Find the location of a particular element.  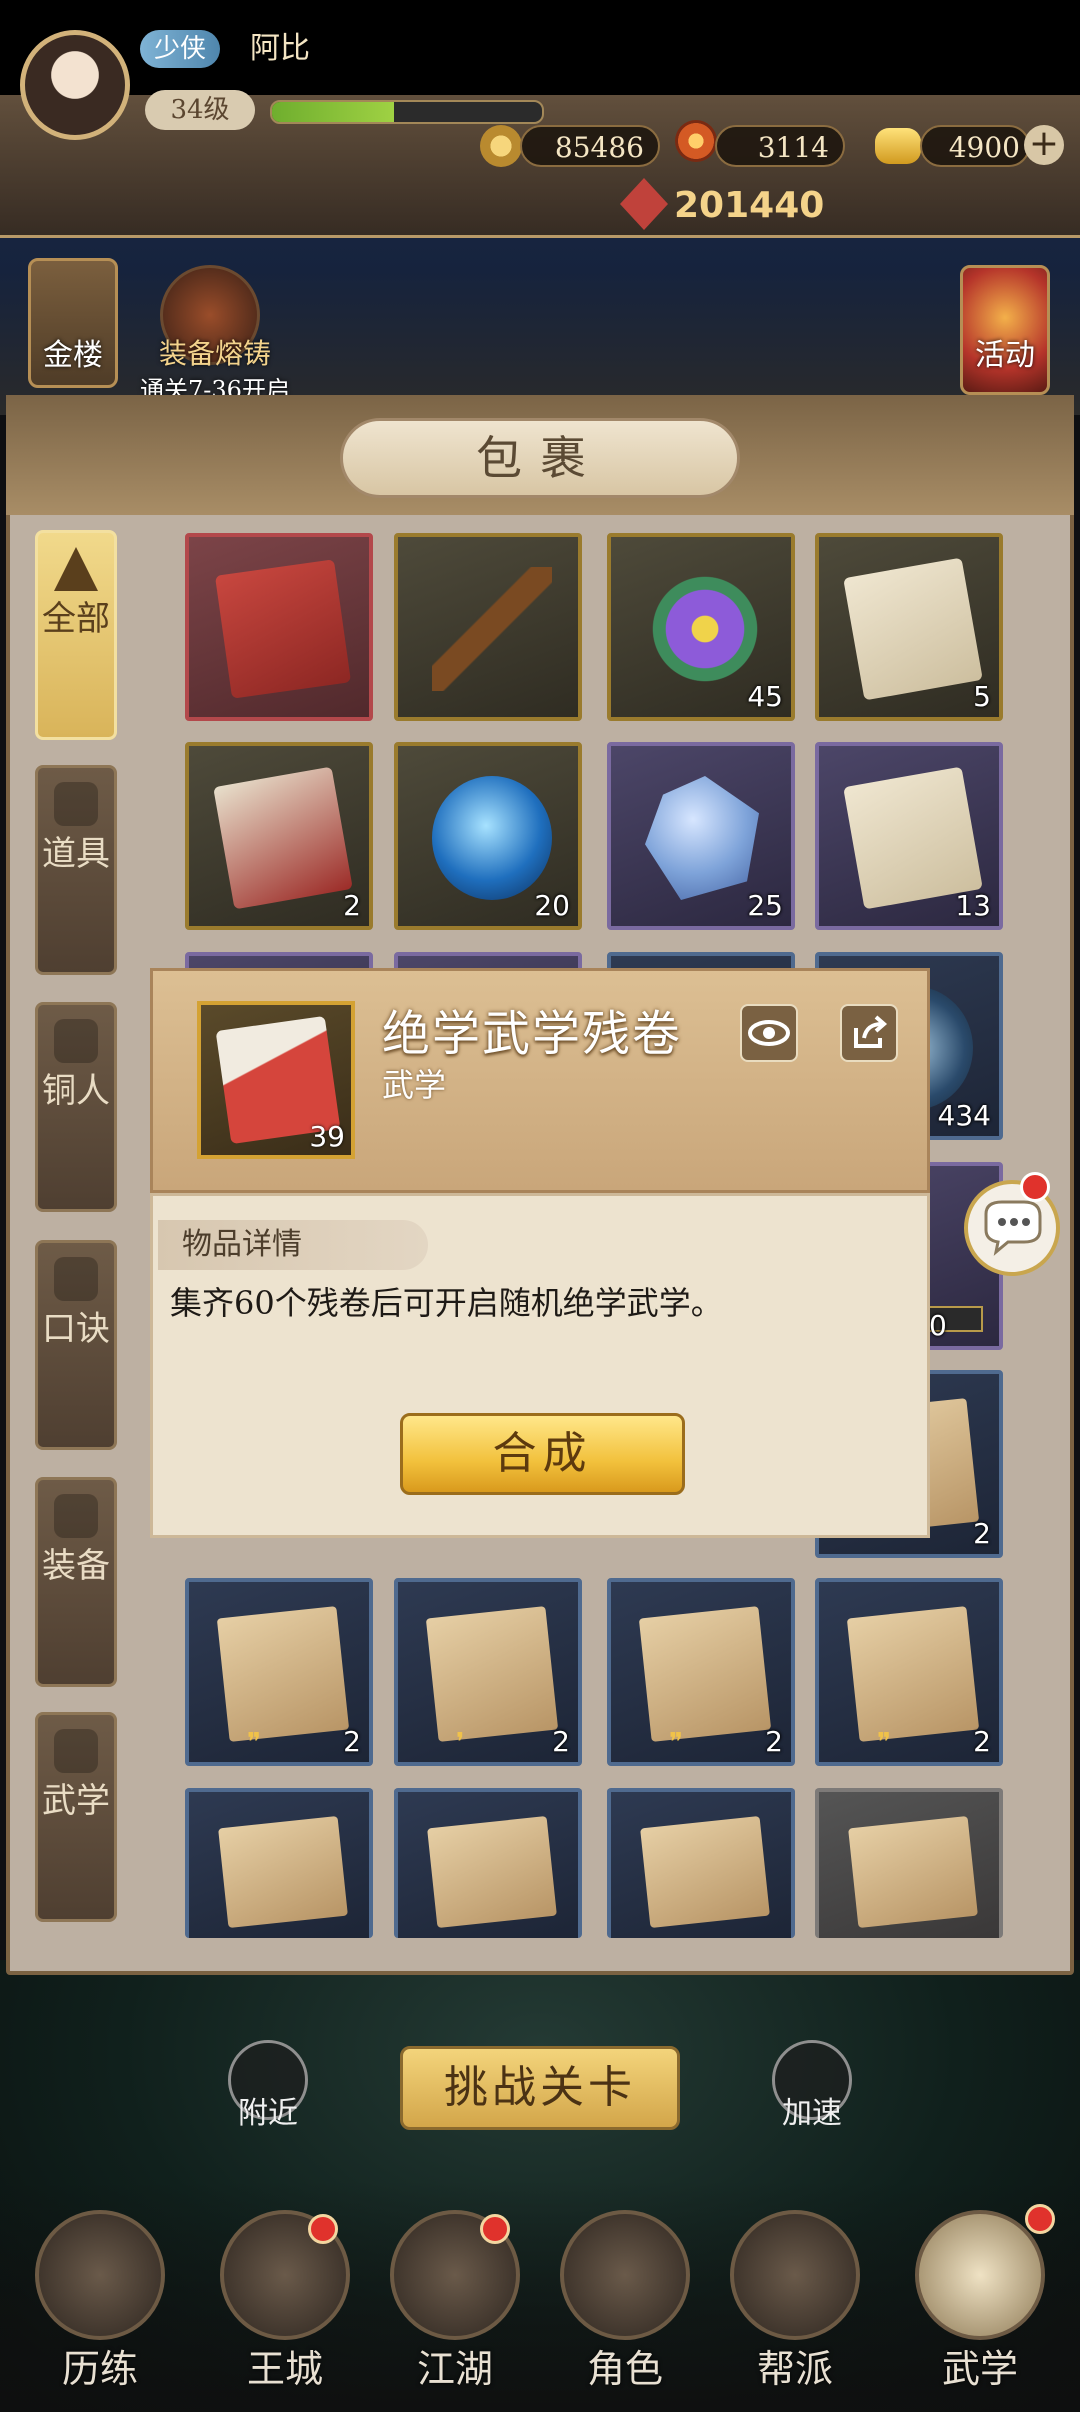

item-count: 13 is located at coordinates (973, 905).